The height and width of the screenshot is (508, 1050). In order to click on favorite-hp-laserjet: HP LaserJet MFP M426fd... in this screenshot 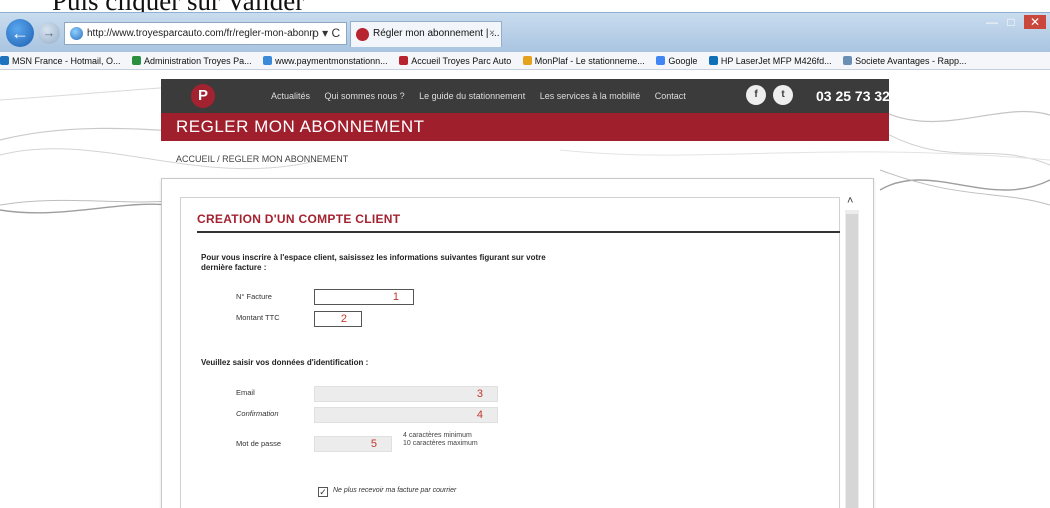, I will do `click(770, 60)`.